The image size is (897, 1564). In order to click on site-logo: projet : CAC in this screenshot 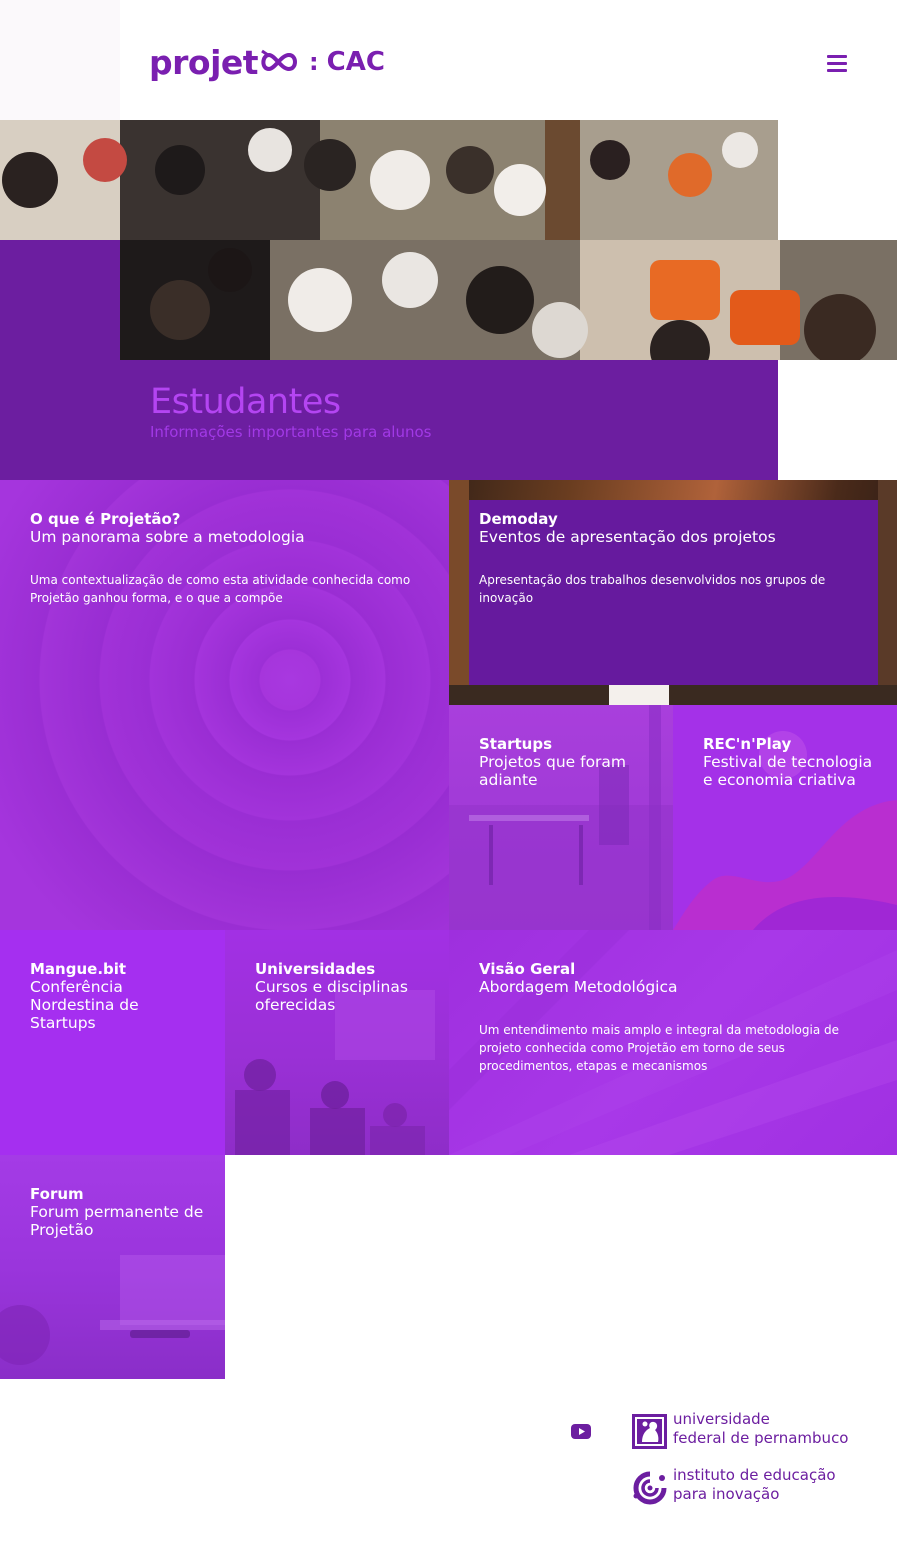, I will do `click(267, 62)`.